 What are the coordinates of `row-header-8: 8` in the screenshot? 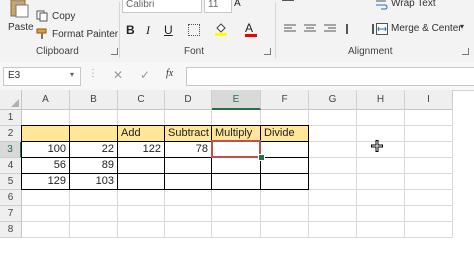 It's located at (11, 230).